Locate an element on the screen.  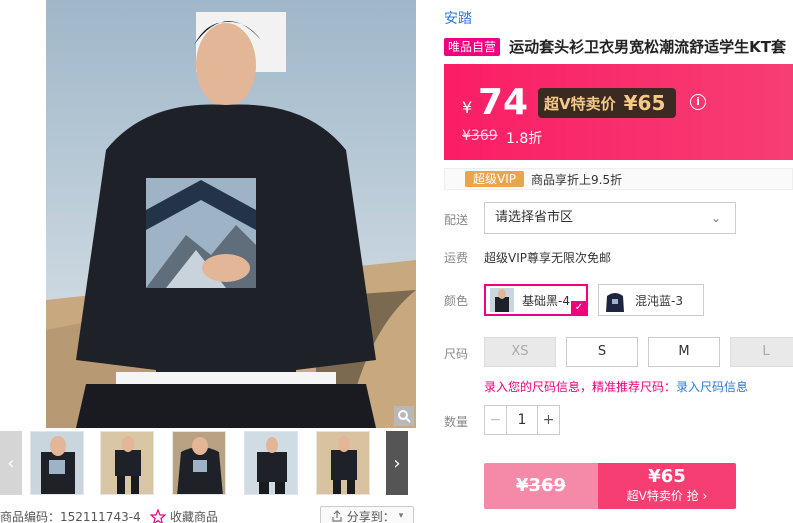
size-entry-link: 录入尺码信息 is located at coordinates (712, 387).